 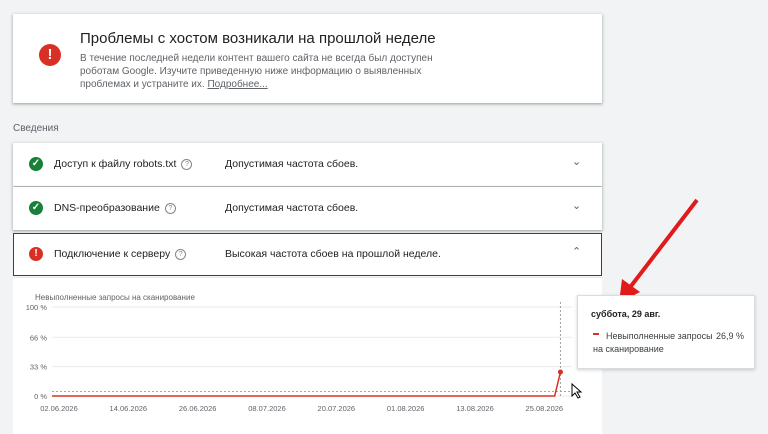 I want to click on tooltip-value: 26,9 %, so click(x=729, y=336).